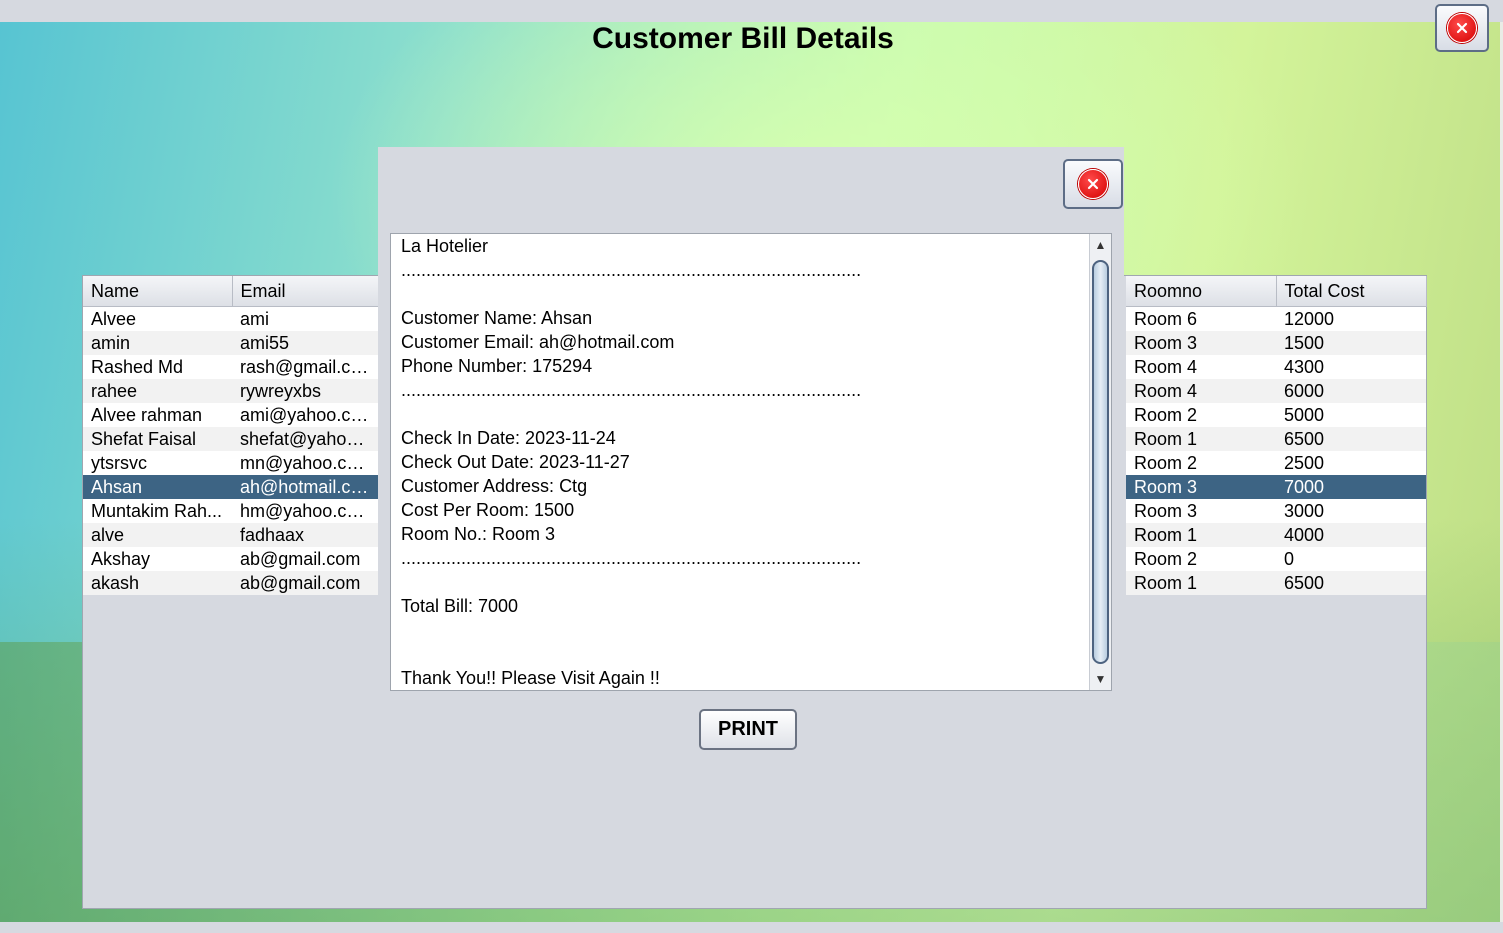  What do you see at coordinates (305, 367) in the screenshot?
I see `customer-table-cell: rash@gmail.com` at bounding box center [305, 367].